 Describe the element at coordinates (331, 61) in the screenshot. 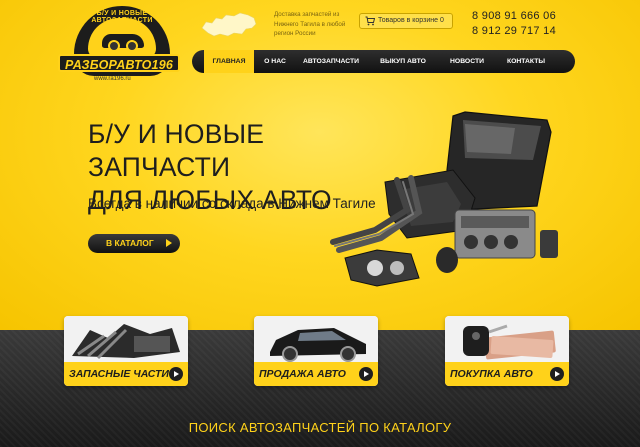

I see `nav-item-autoparts: АВТОЗАПЧАСТИ` at that location.